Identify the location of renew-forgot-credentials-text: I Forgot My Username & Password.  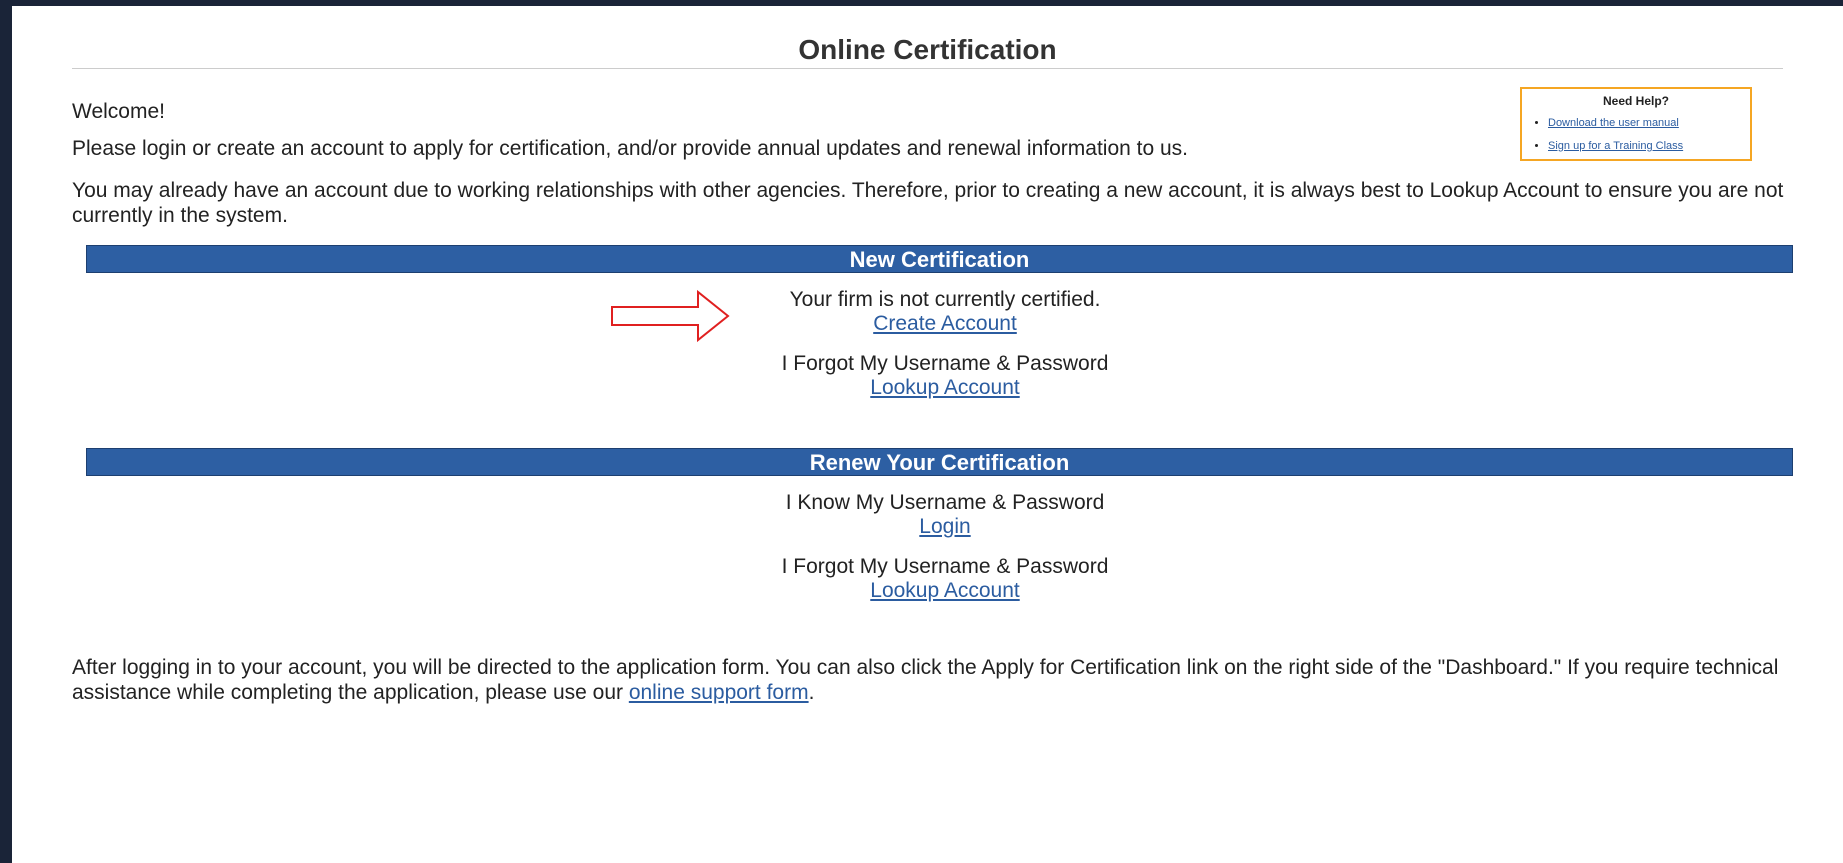
(945, 566).